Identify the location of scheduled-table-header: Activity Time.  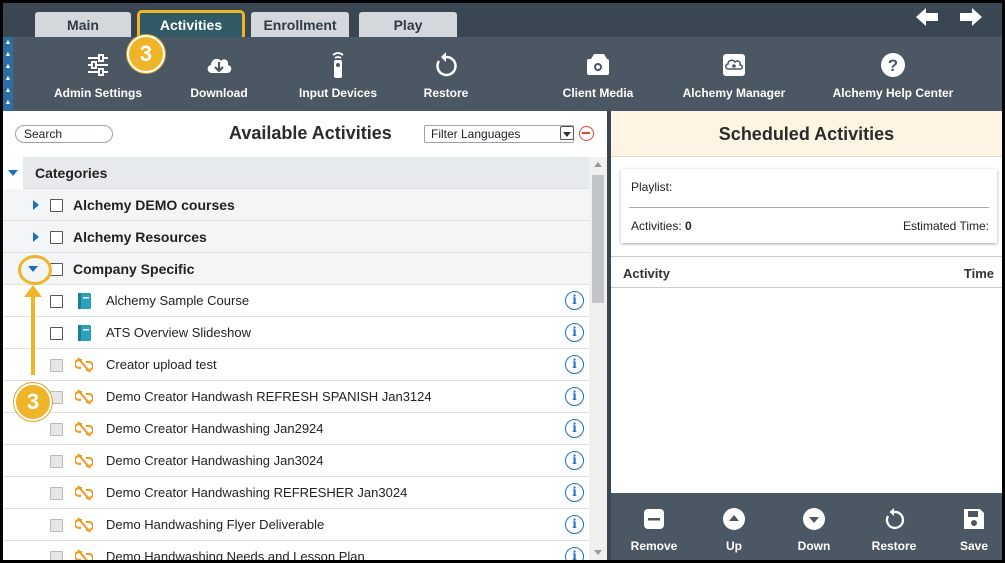
(806, 272).